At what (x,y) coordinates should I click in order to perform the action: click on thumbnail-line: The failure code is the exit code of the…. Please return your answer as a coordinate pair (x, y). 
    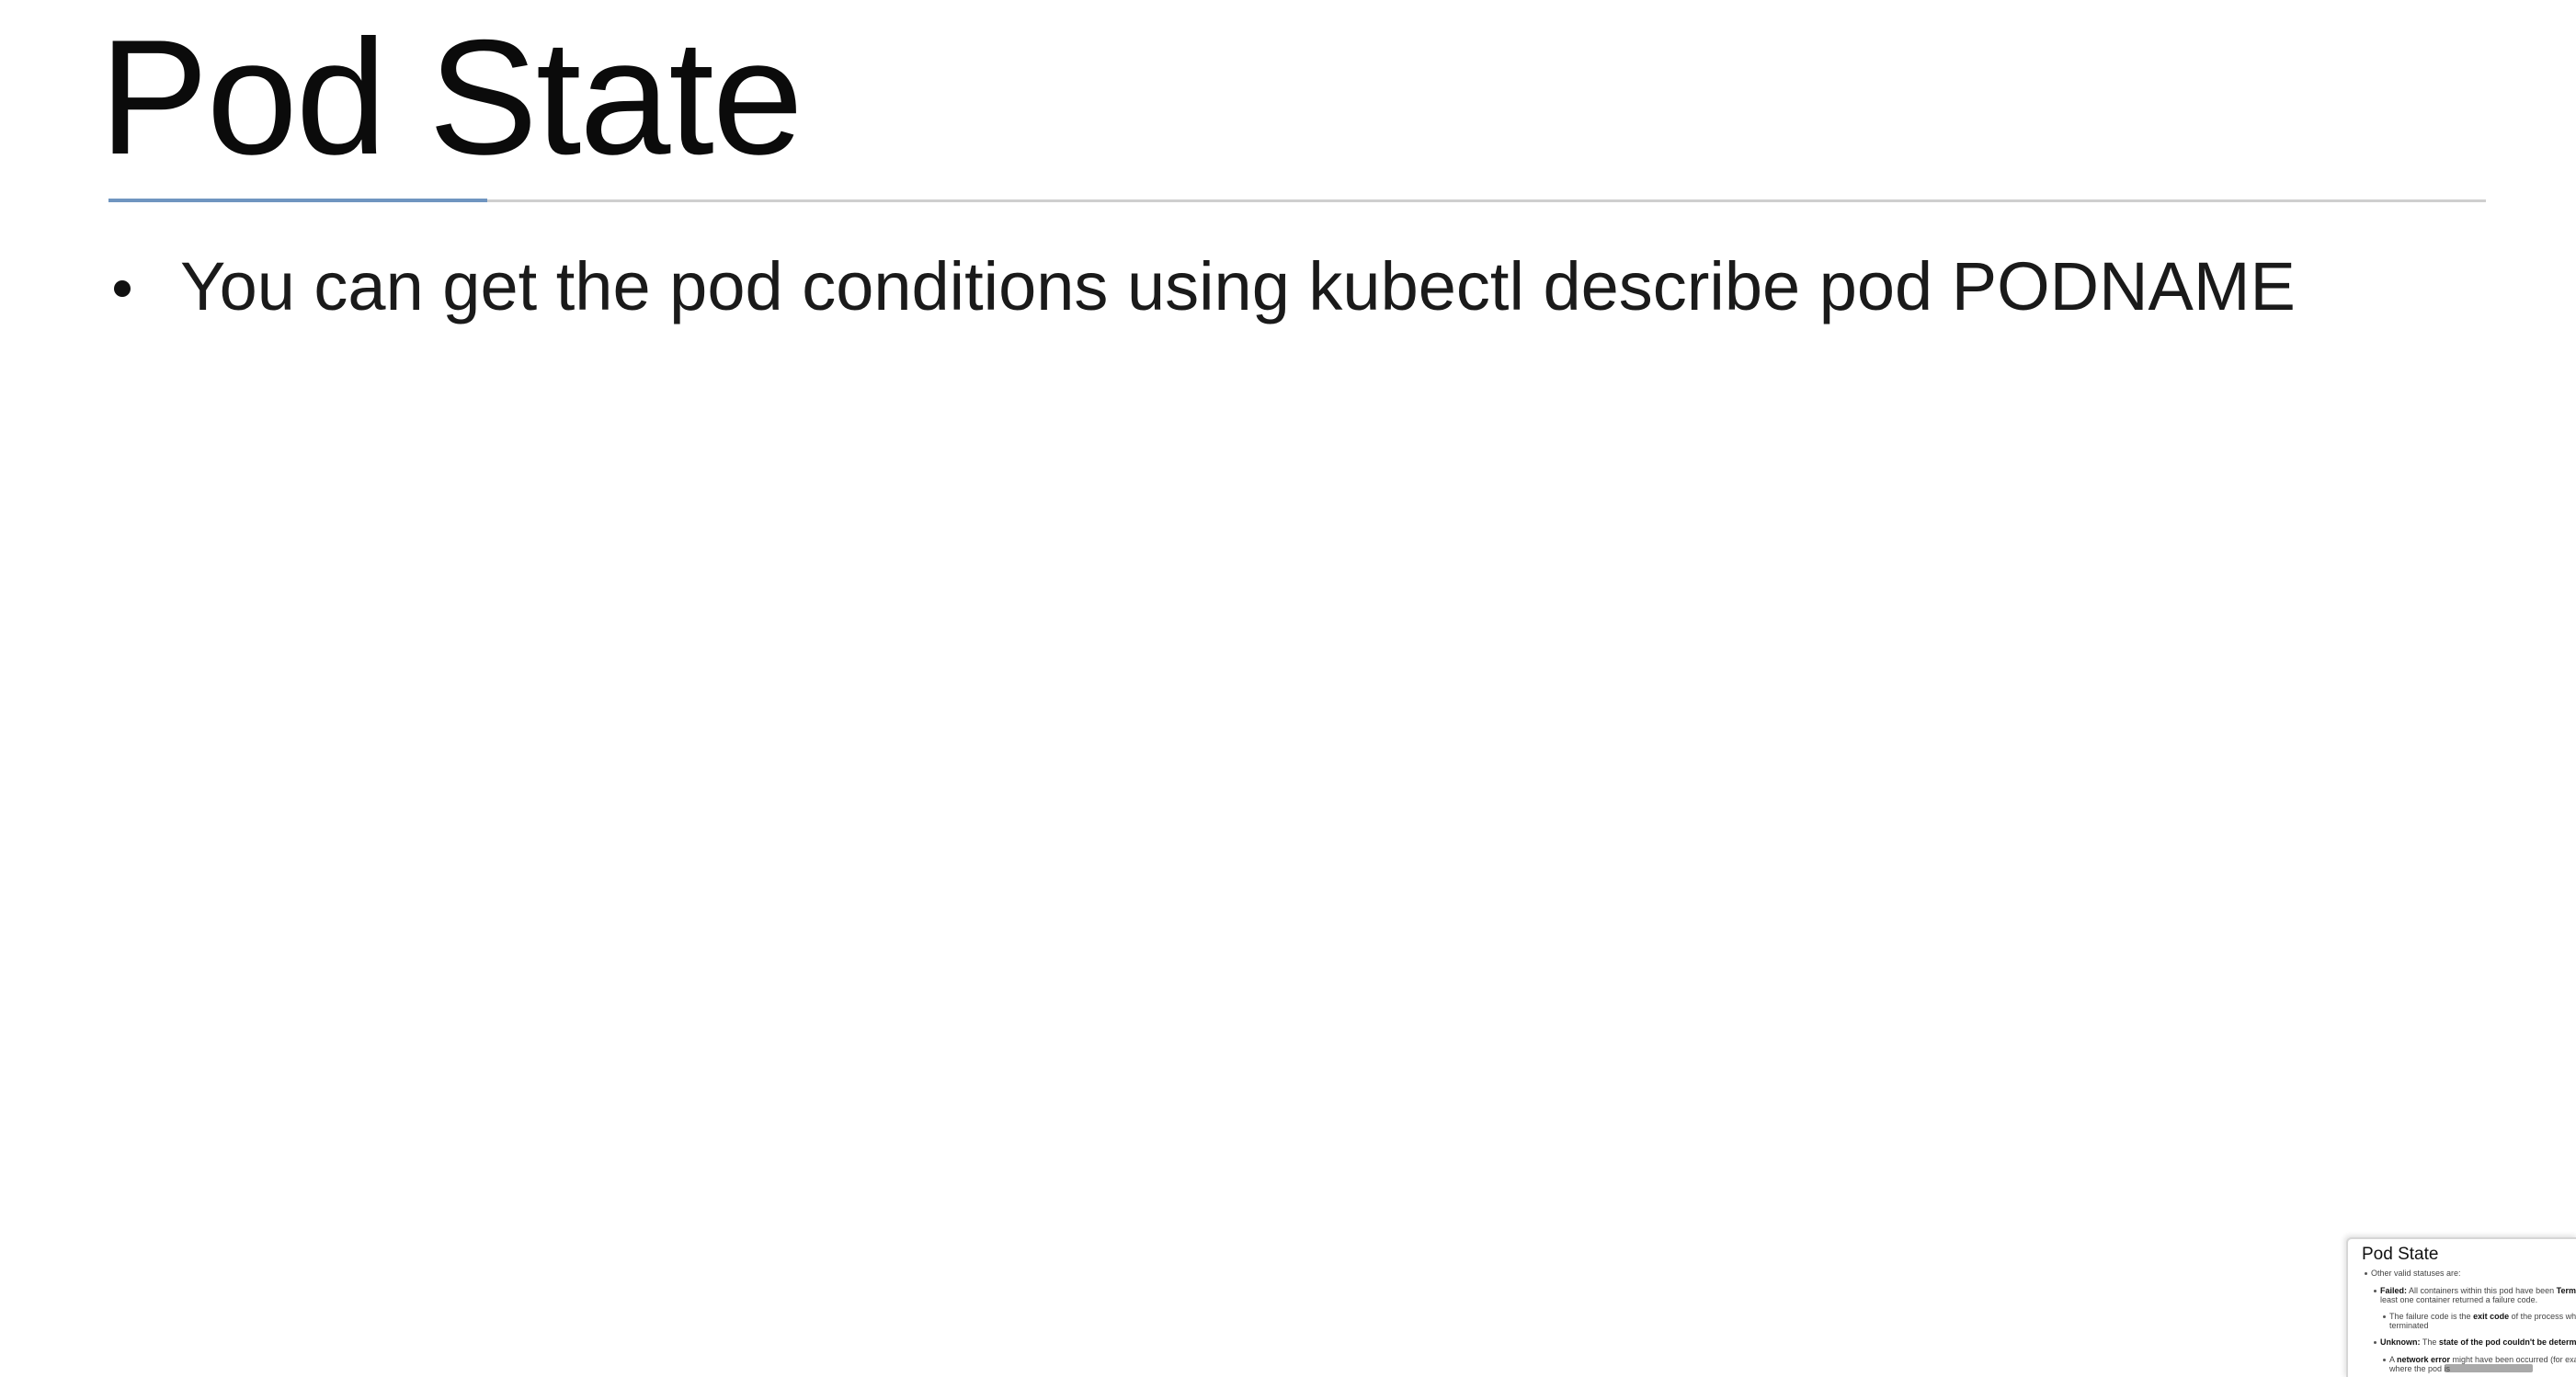
    Looking at the image, I should click on (2482, 1316).